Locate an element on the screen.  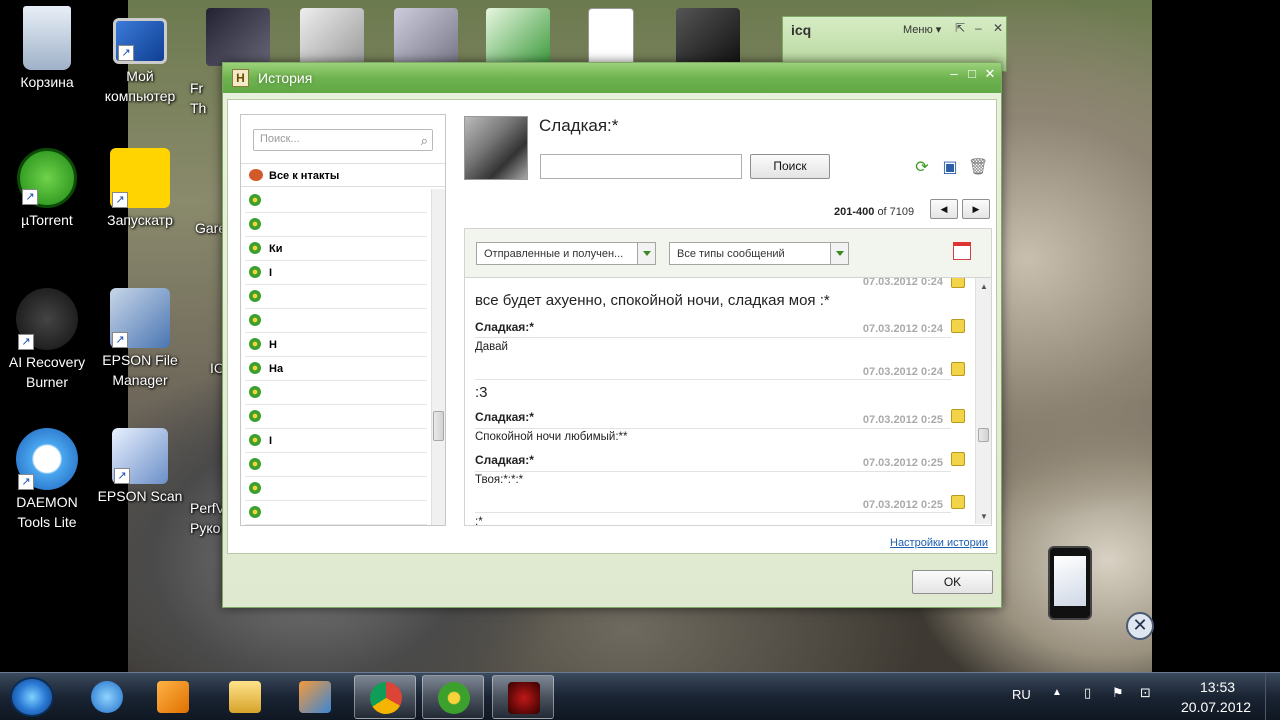
document-icon is located at coordinates (611, 37).